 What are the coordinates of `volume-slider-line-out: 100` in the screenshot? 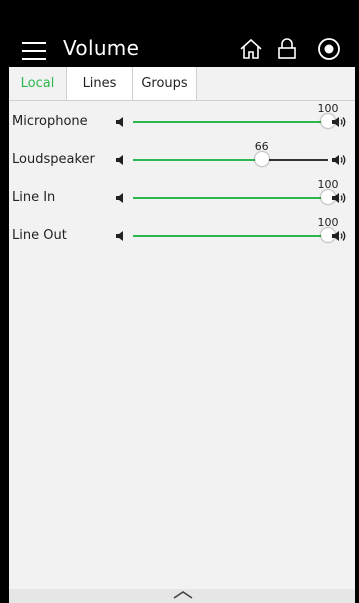 It's located at (236, 229).